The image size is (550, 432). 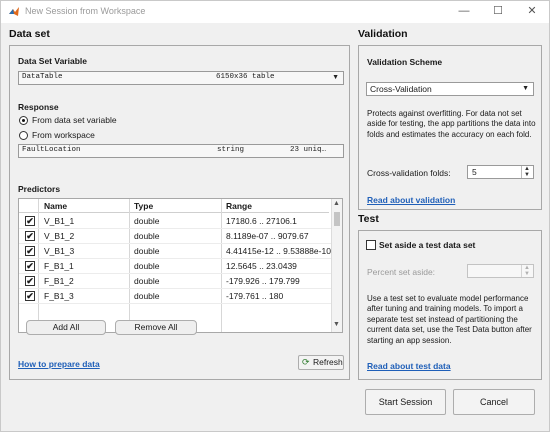 What do you see at coordinates (63, 135) in the screenshot?
I see `response-from-workspace-label: From workspace` at bounding box center [63, 135].